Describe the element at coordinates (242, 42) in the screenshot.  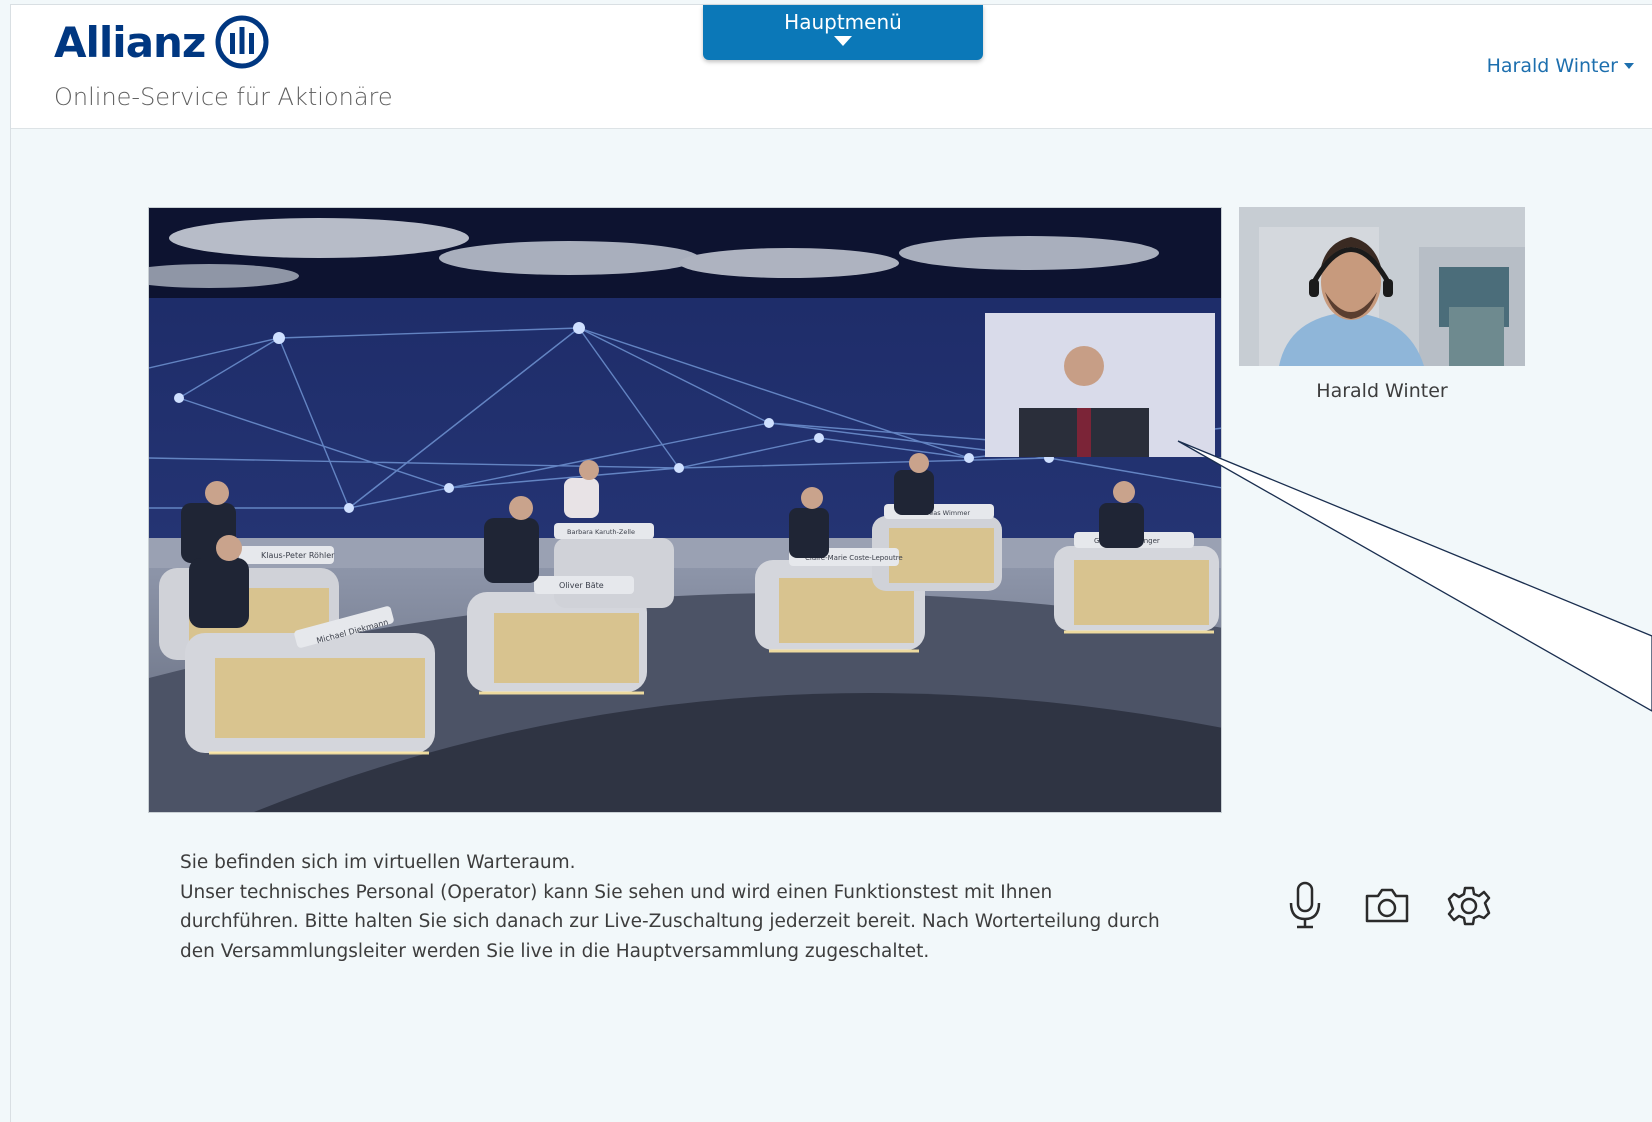
I see `allianz-eagle-icon` at that location.